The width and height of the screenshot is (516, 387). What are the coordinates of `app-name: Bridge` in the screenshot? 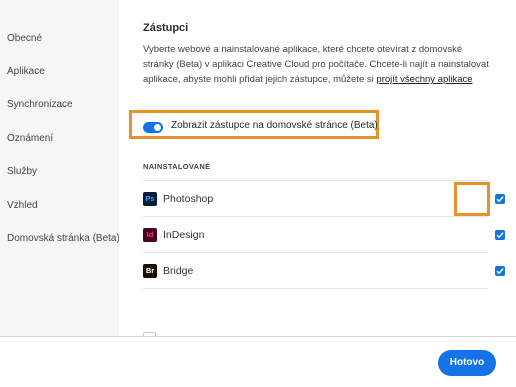 It's located at (178, 271).